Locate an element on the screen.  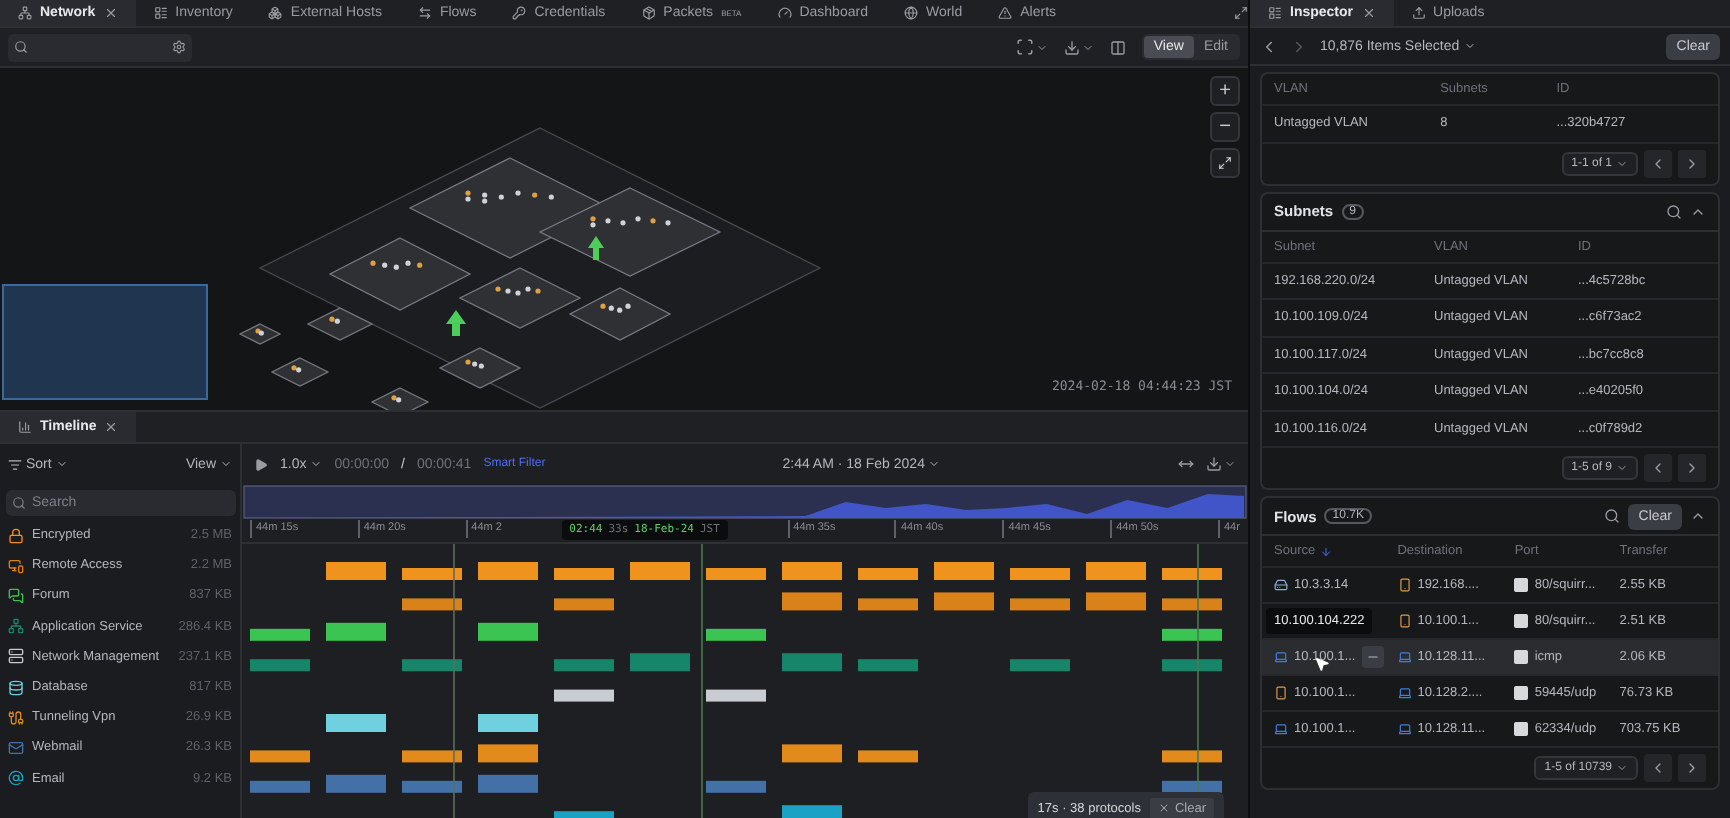
columns-icon is located at coordinates (1117, 47).